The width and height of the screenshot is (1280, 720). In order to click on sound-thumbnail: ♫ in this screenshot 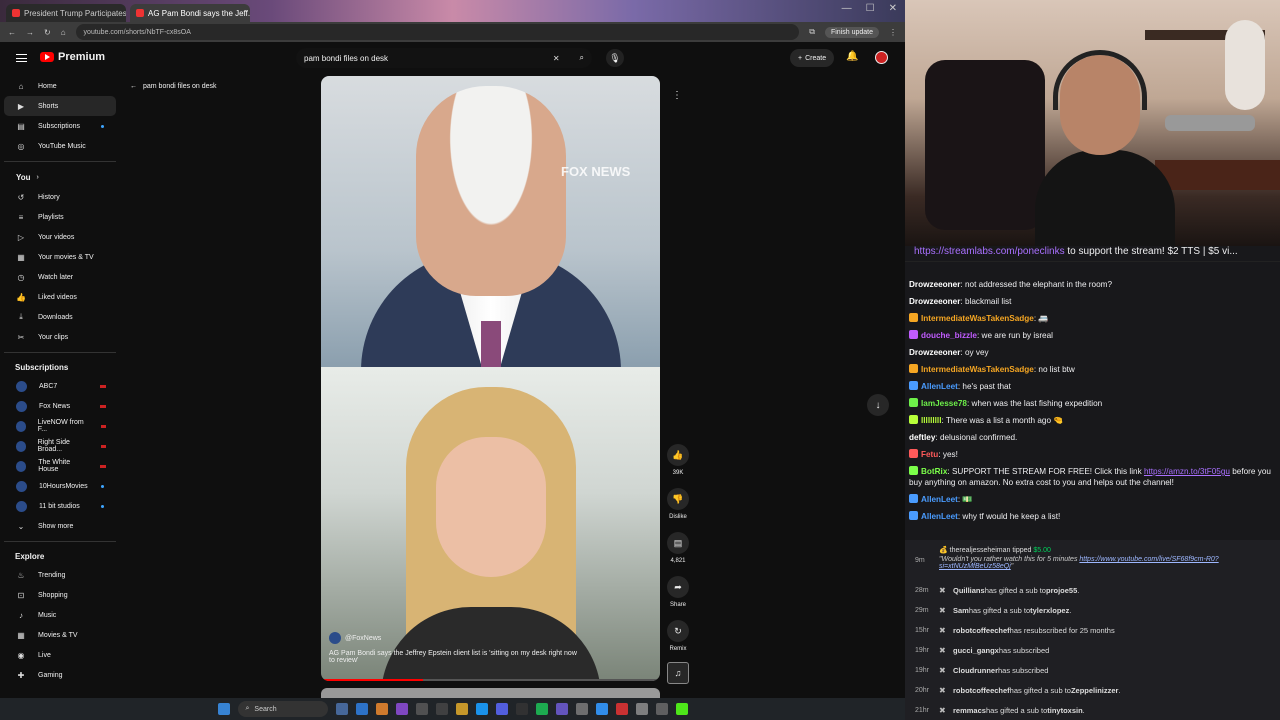, I will do `click(678, 675)`.